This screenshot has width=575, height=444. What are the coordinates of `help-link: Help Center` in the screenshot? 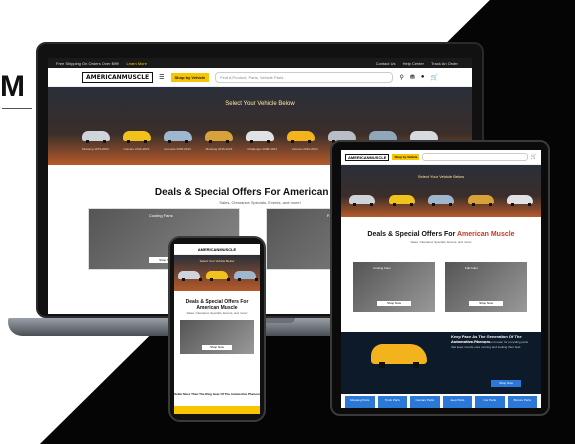 It's located at (413, 63).